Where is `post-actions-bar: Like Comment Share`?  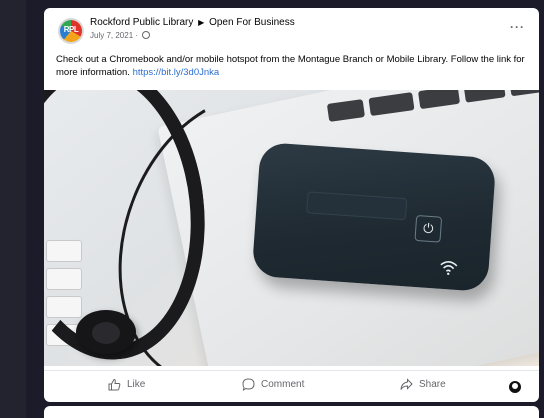
post-actions-bar: Like Comment Share is located at coordinates (291, 385).